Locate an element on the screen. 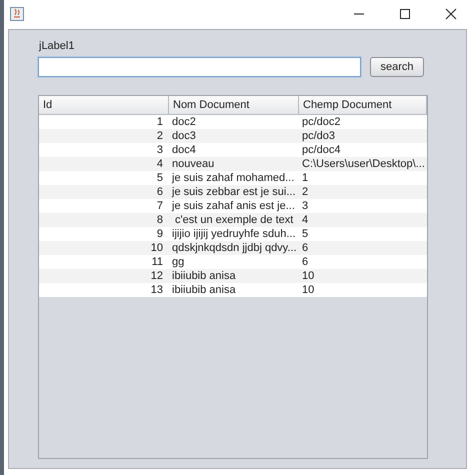 This screenshot has width=474, height=475. table-cell-text: nouveau is located at coordinates (193, 164).